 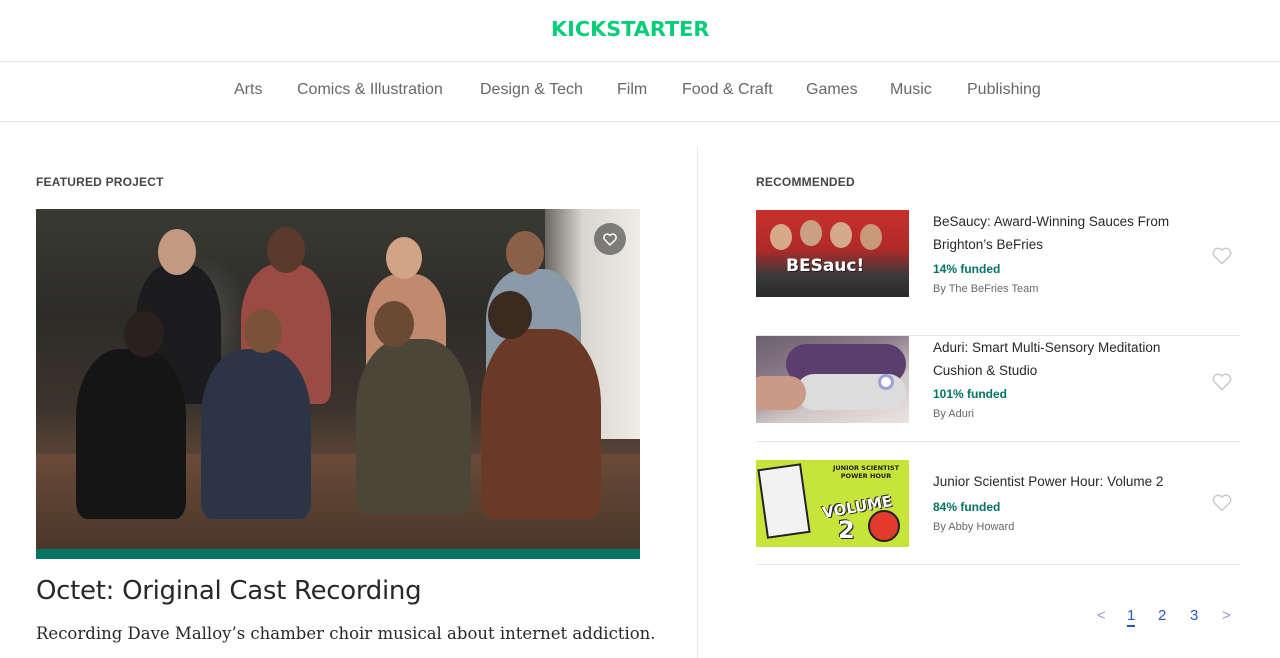 What do you see at coordinates (1162, 615) in the screenshot?
I see `pagination-page-2: 2` at bounding box center [1162, 615].